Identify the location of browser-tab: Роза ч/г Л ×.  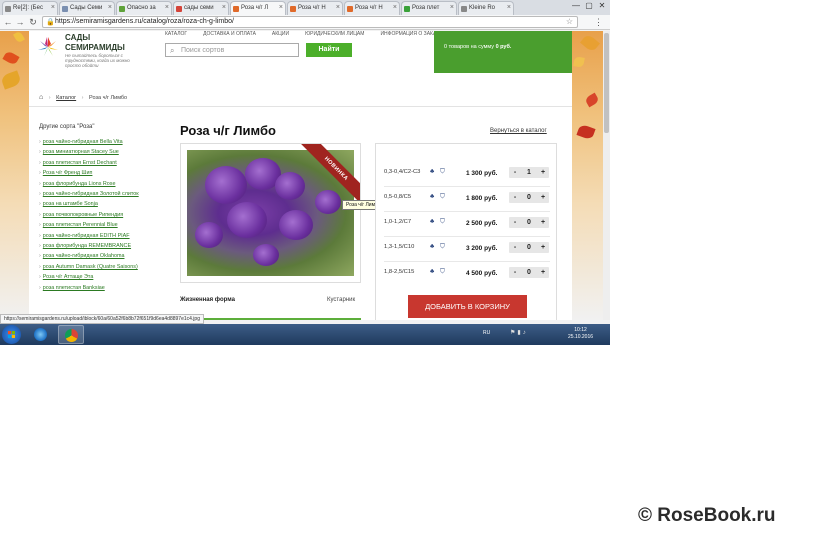
(258, 8).